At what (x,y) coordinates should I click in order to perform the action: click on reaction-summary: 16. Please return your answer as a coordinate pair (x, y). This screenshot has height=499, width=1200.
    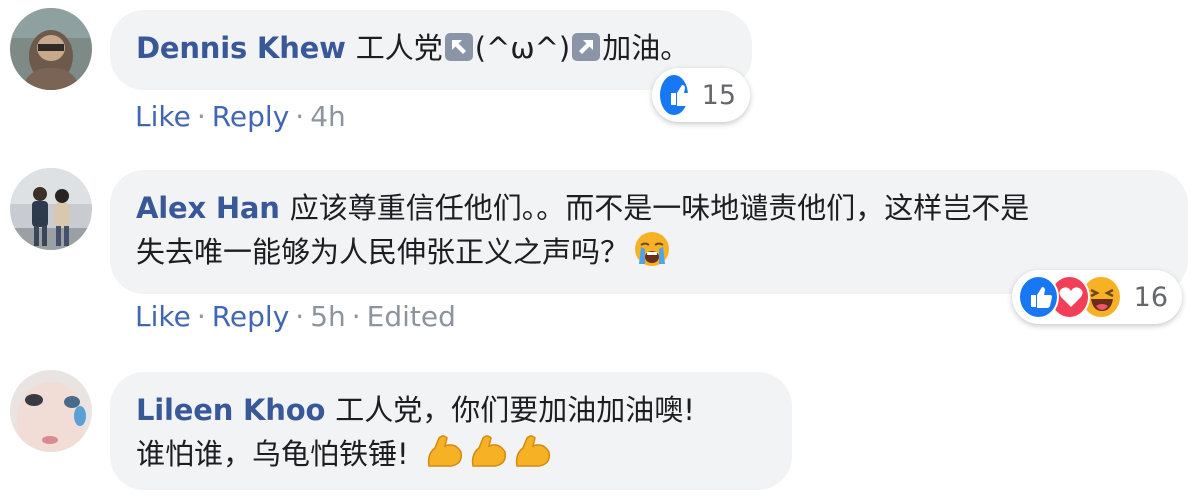
    Looking at the image, I should click on (1097, 297).